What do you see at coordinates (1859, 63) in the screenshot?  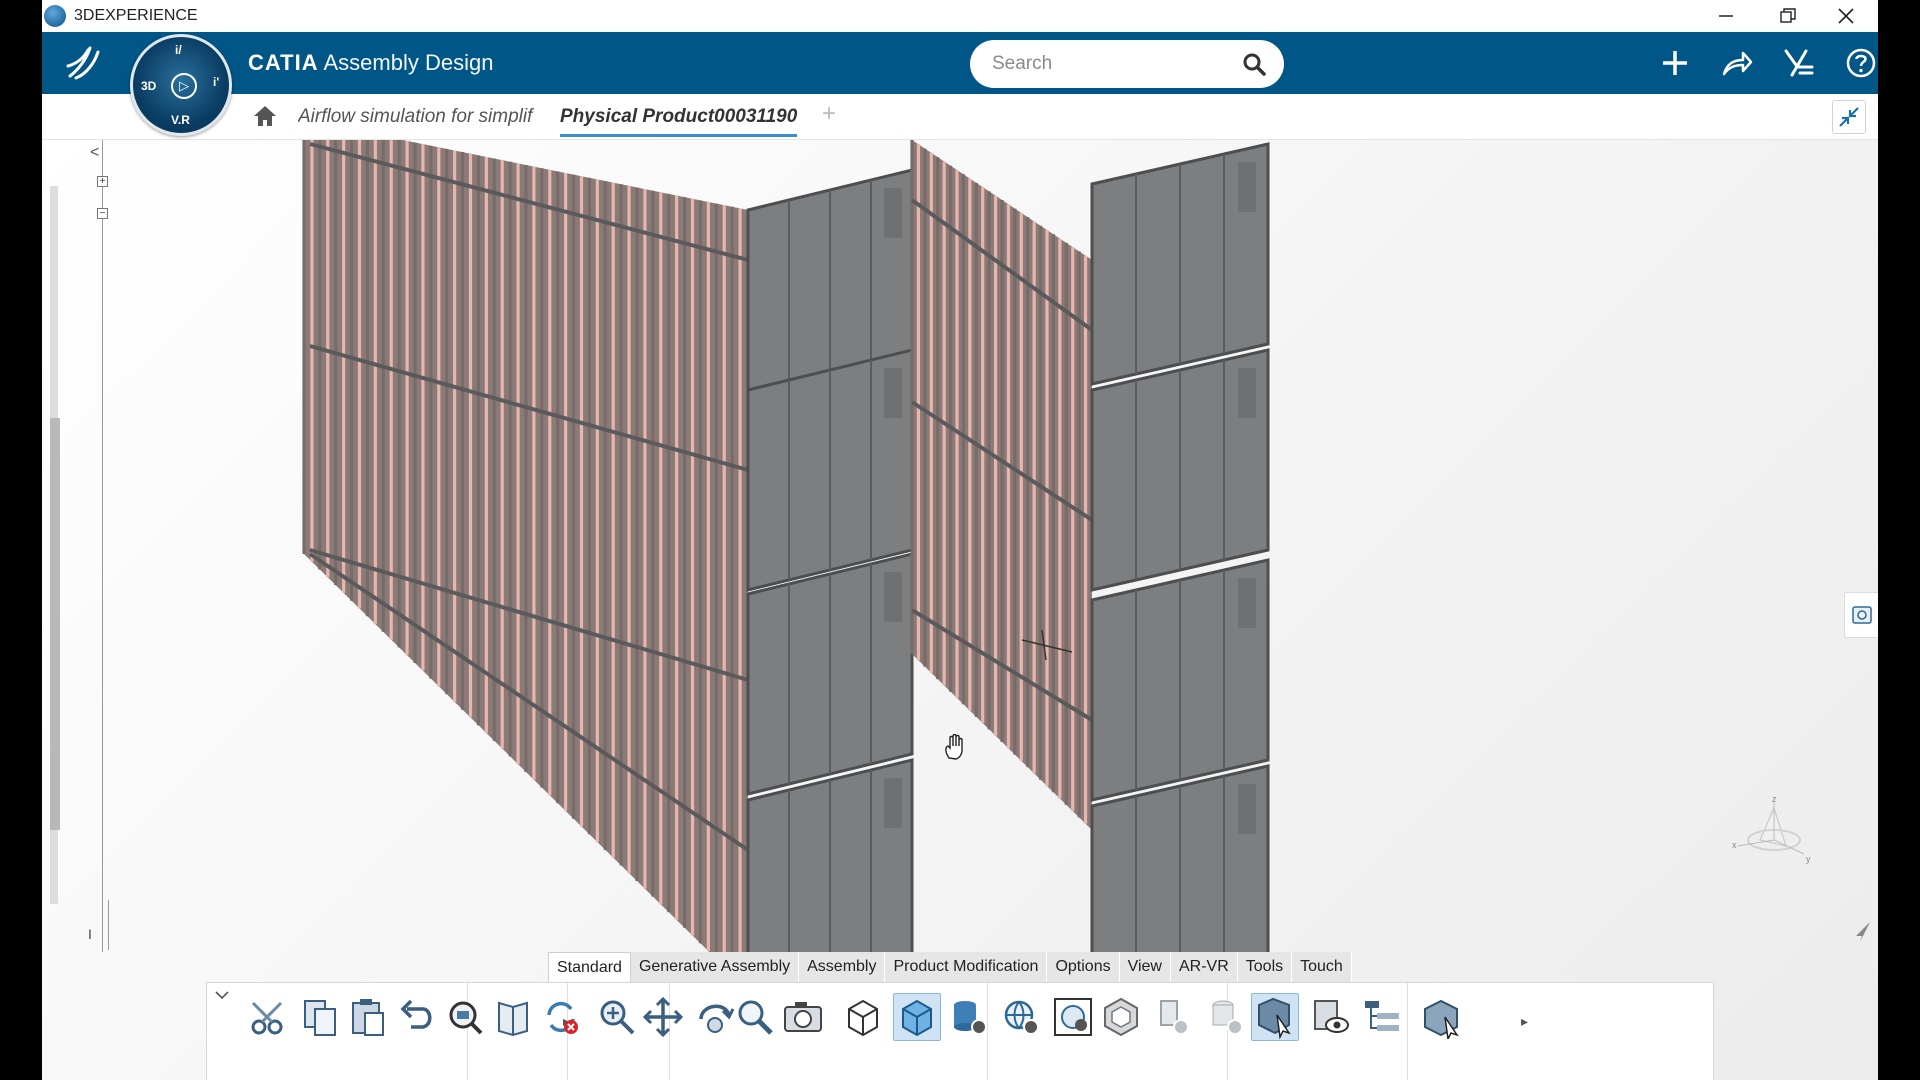 I see `help-icon` at bounding box center [1859, 63].